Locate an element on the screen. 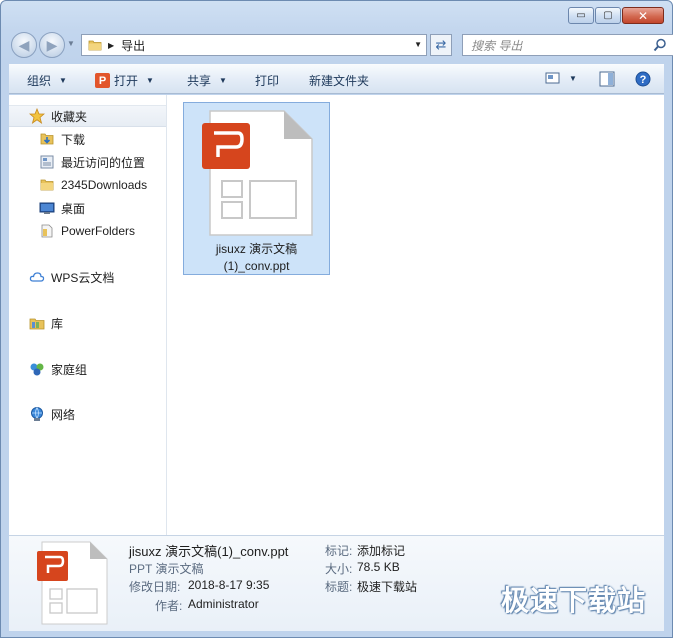 Image resolution: width=673 pixels, height=638 pixels. details-title-label: 标题: is located at coordinates (339, 587).